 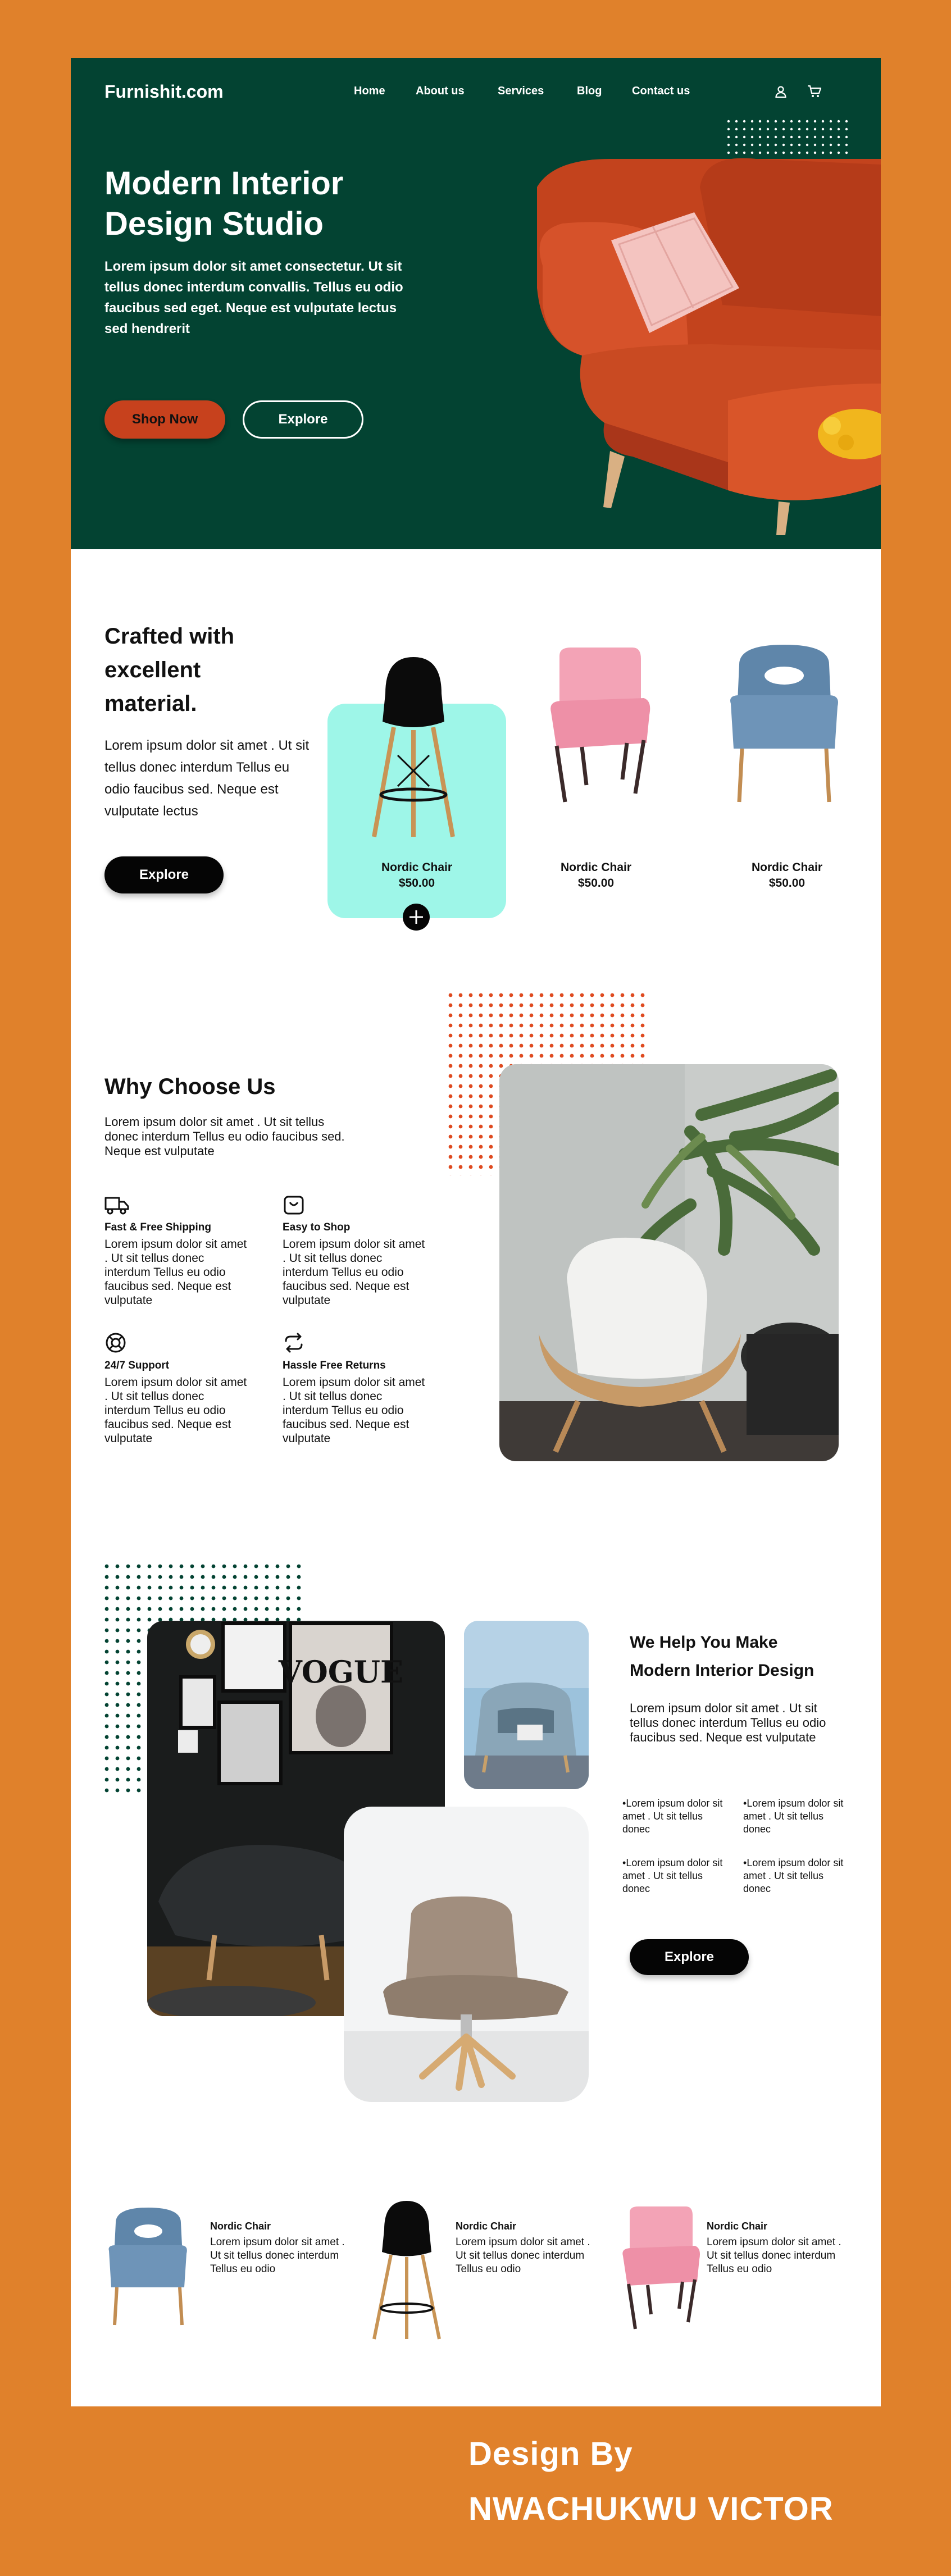 I want to click on crafted-explore-button: Explore, so click(x=164, y=875).